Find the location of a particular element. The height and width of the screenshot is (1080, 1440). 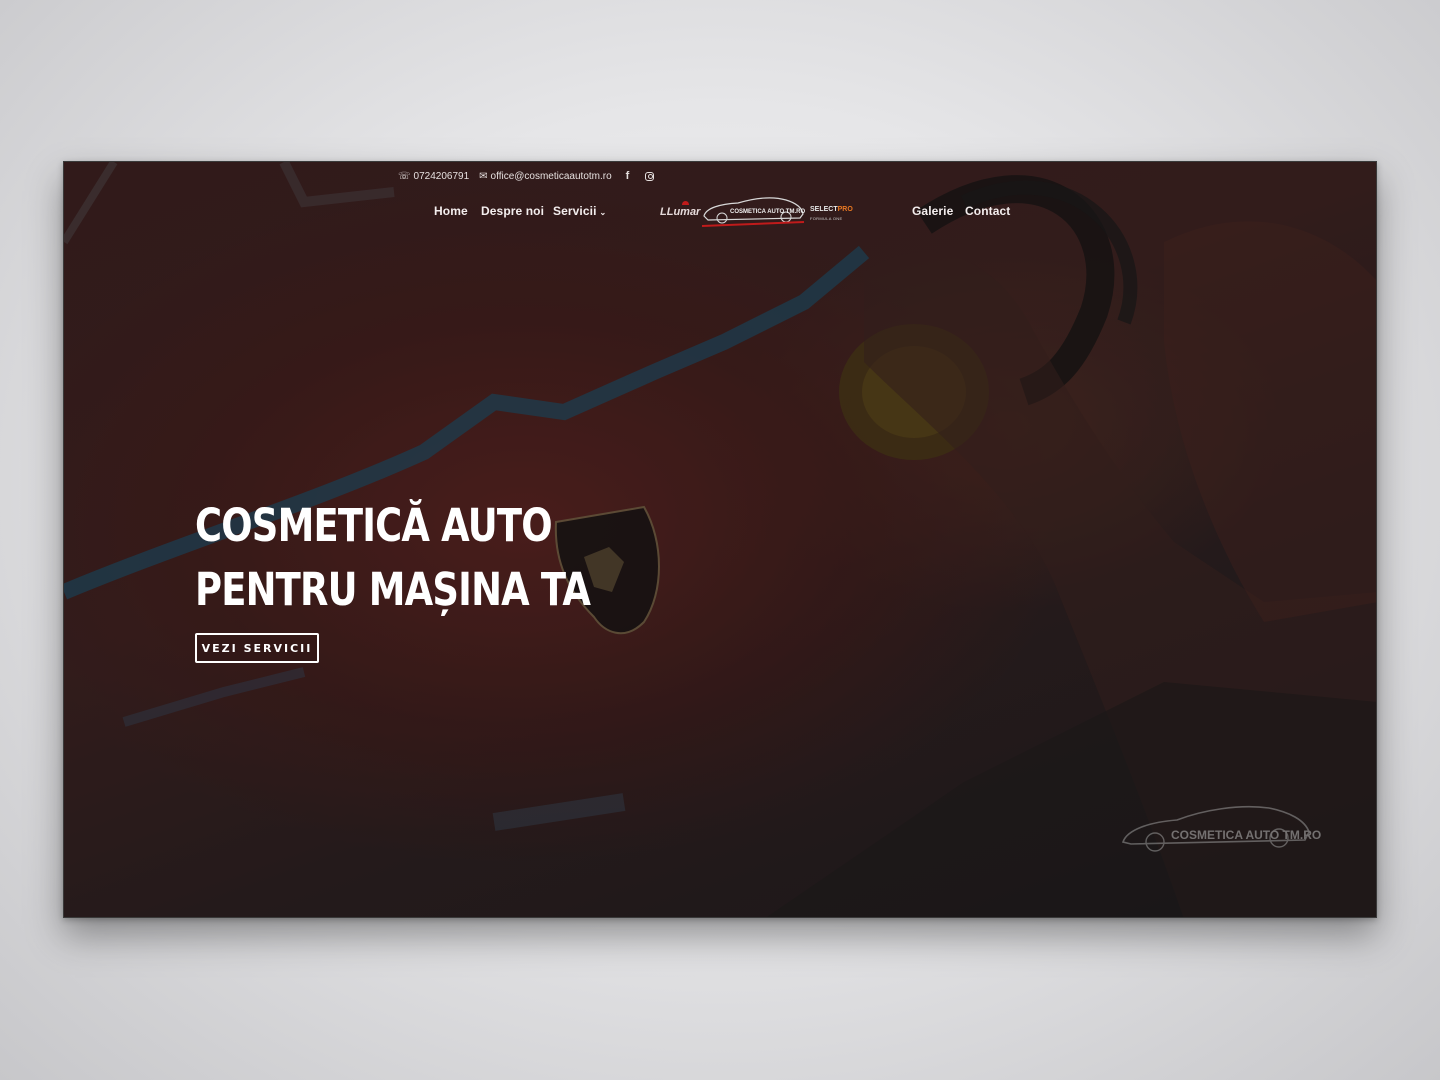

hero-headline-line-1: COSMETICĂ AUTO is located at coordinates (374, 525).